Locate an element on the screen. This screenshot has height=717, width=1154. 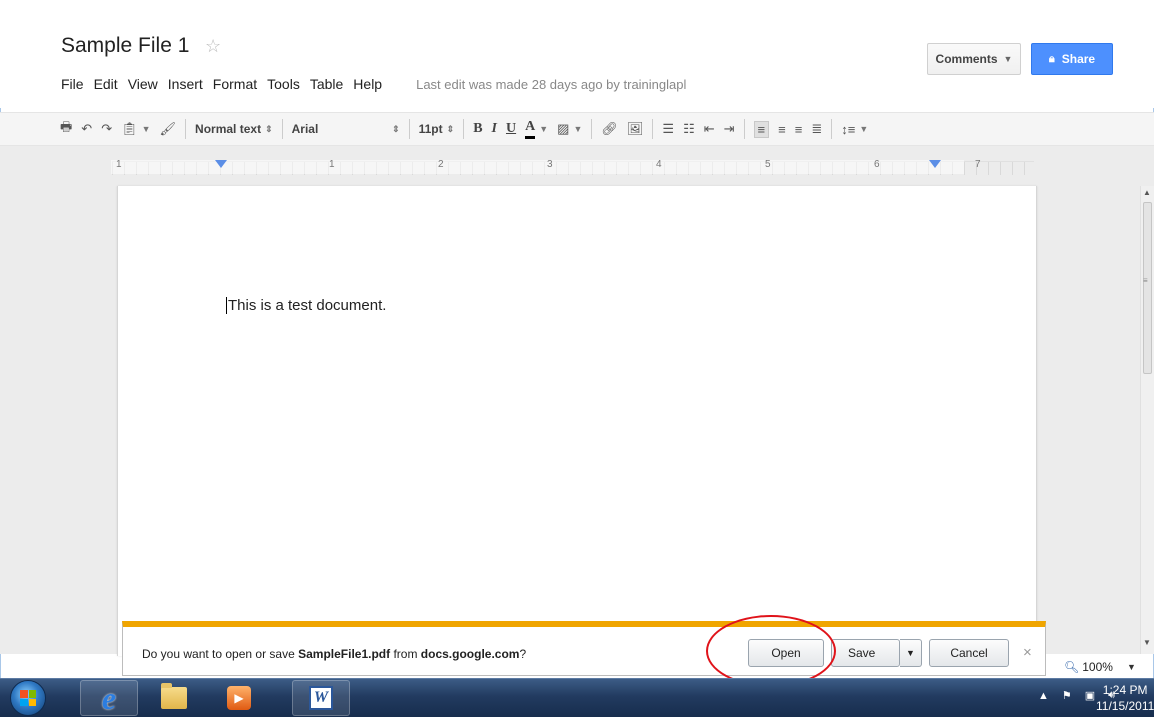
windows-logo-icon is located at coordinates (28, 698).